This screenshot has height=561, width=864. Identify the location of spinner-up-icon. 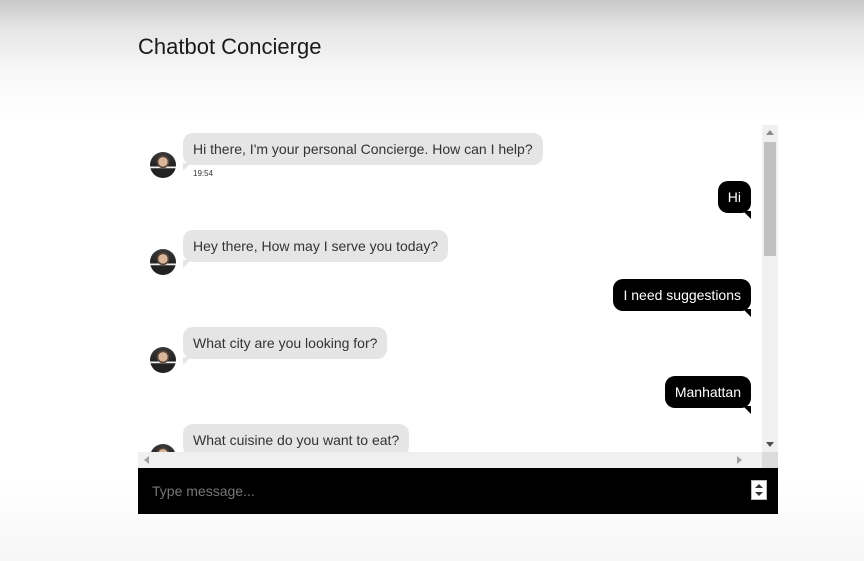
(759, 486).